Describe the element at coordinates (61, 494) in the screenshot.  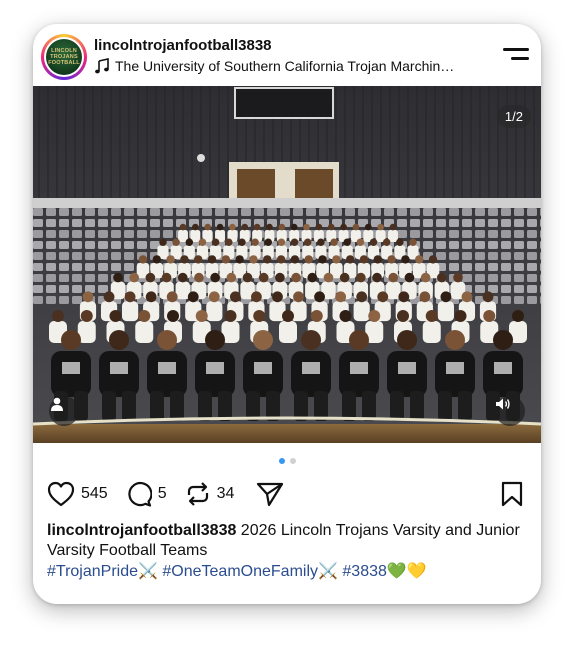
I see `heart-icon` at that location.